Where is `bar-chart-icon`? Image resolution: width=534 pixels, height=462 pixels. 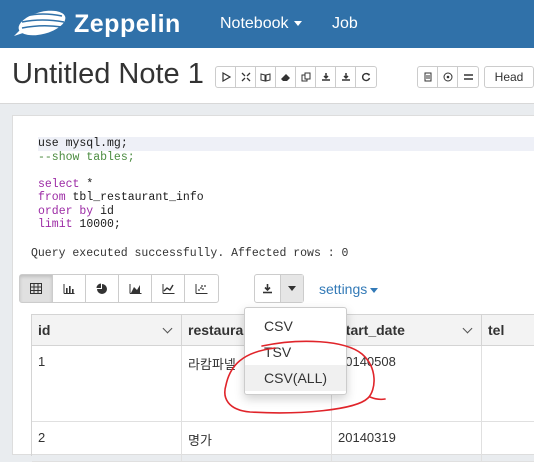
bar-chart-icon is located at coordinates (69, 289).